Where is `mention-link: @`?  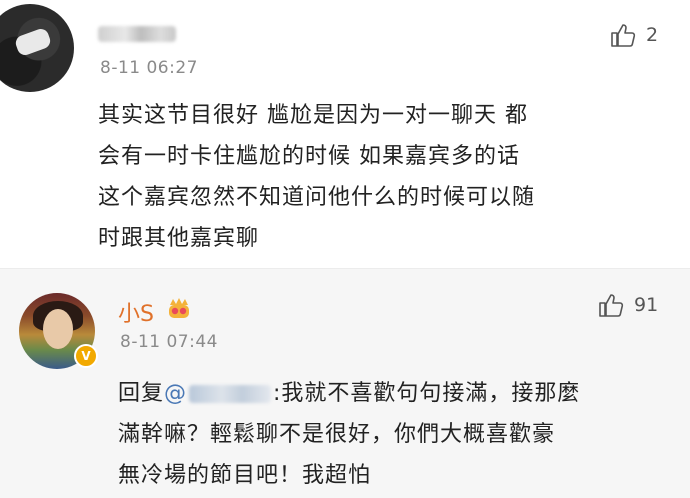
mention-link: @ is located at coordinates (218, 393).